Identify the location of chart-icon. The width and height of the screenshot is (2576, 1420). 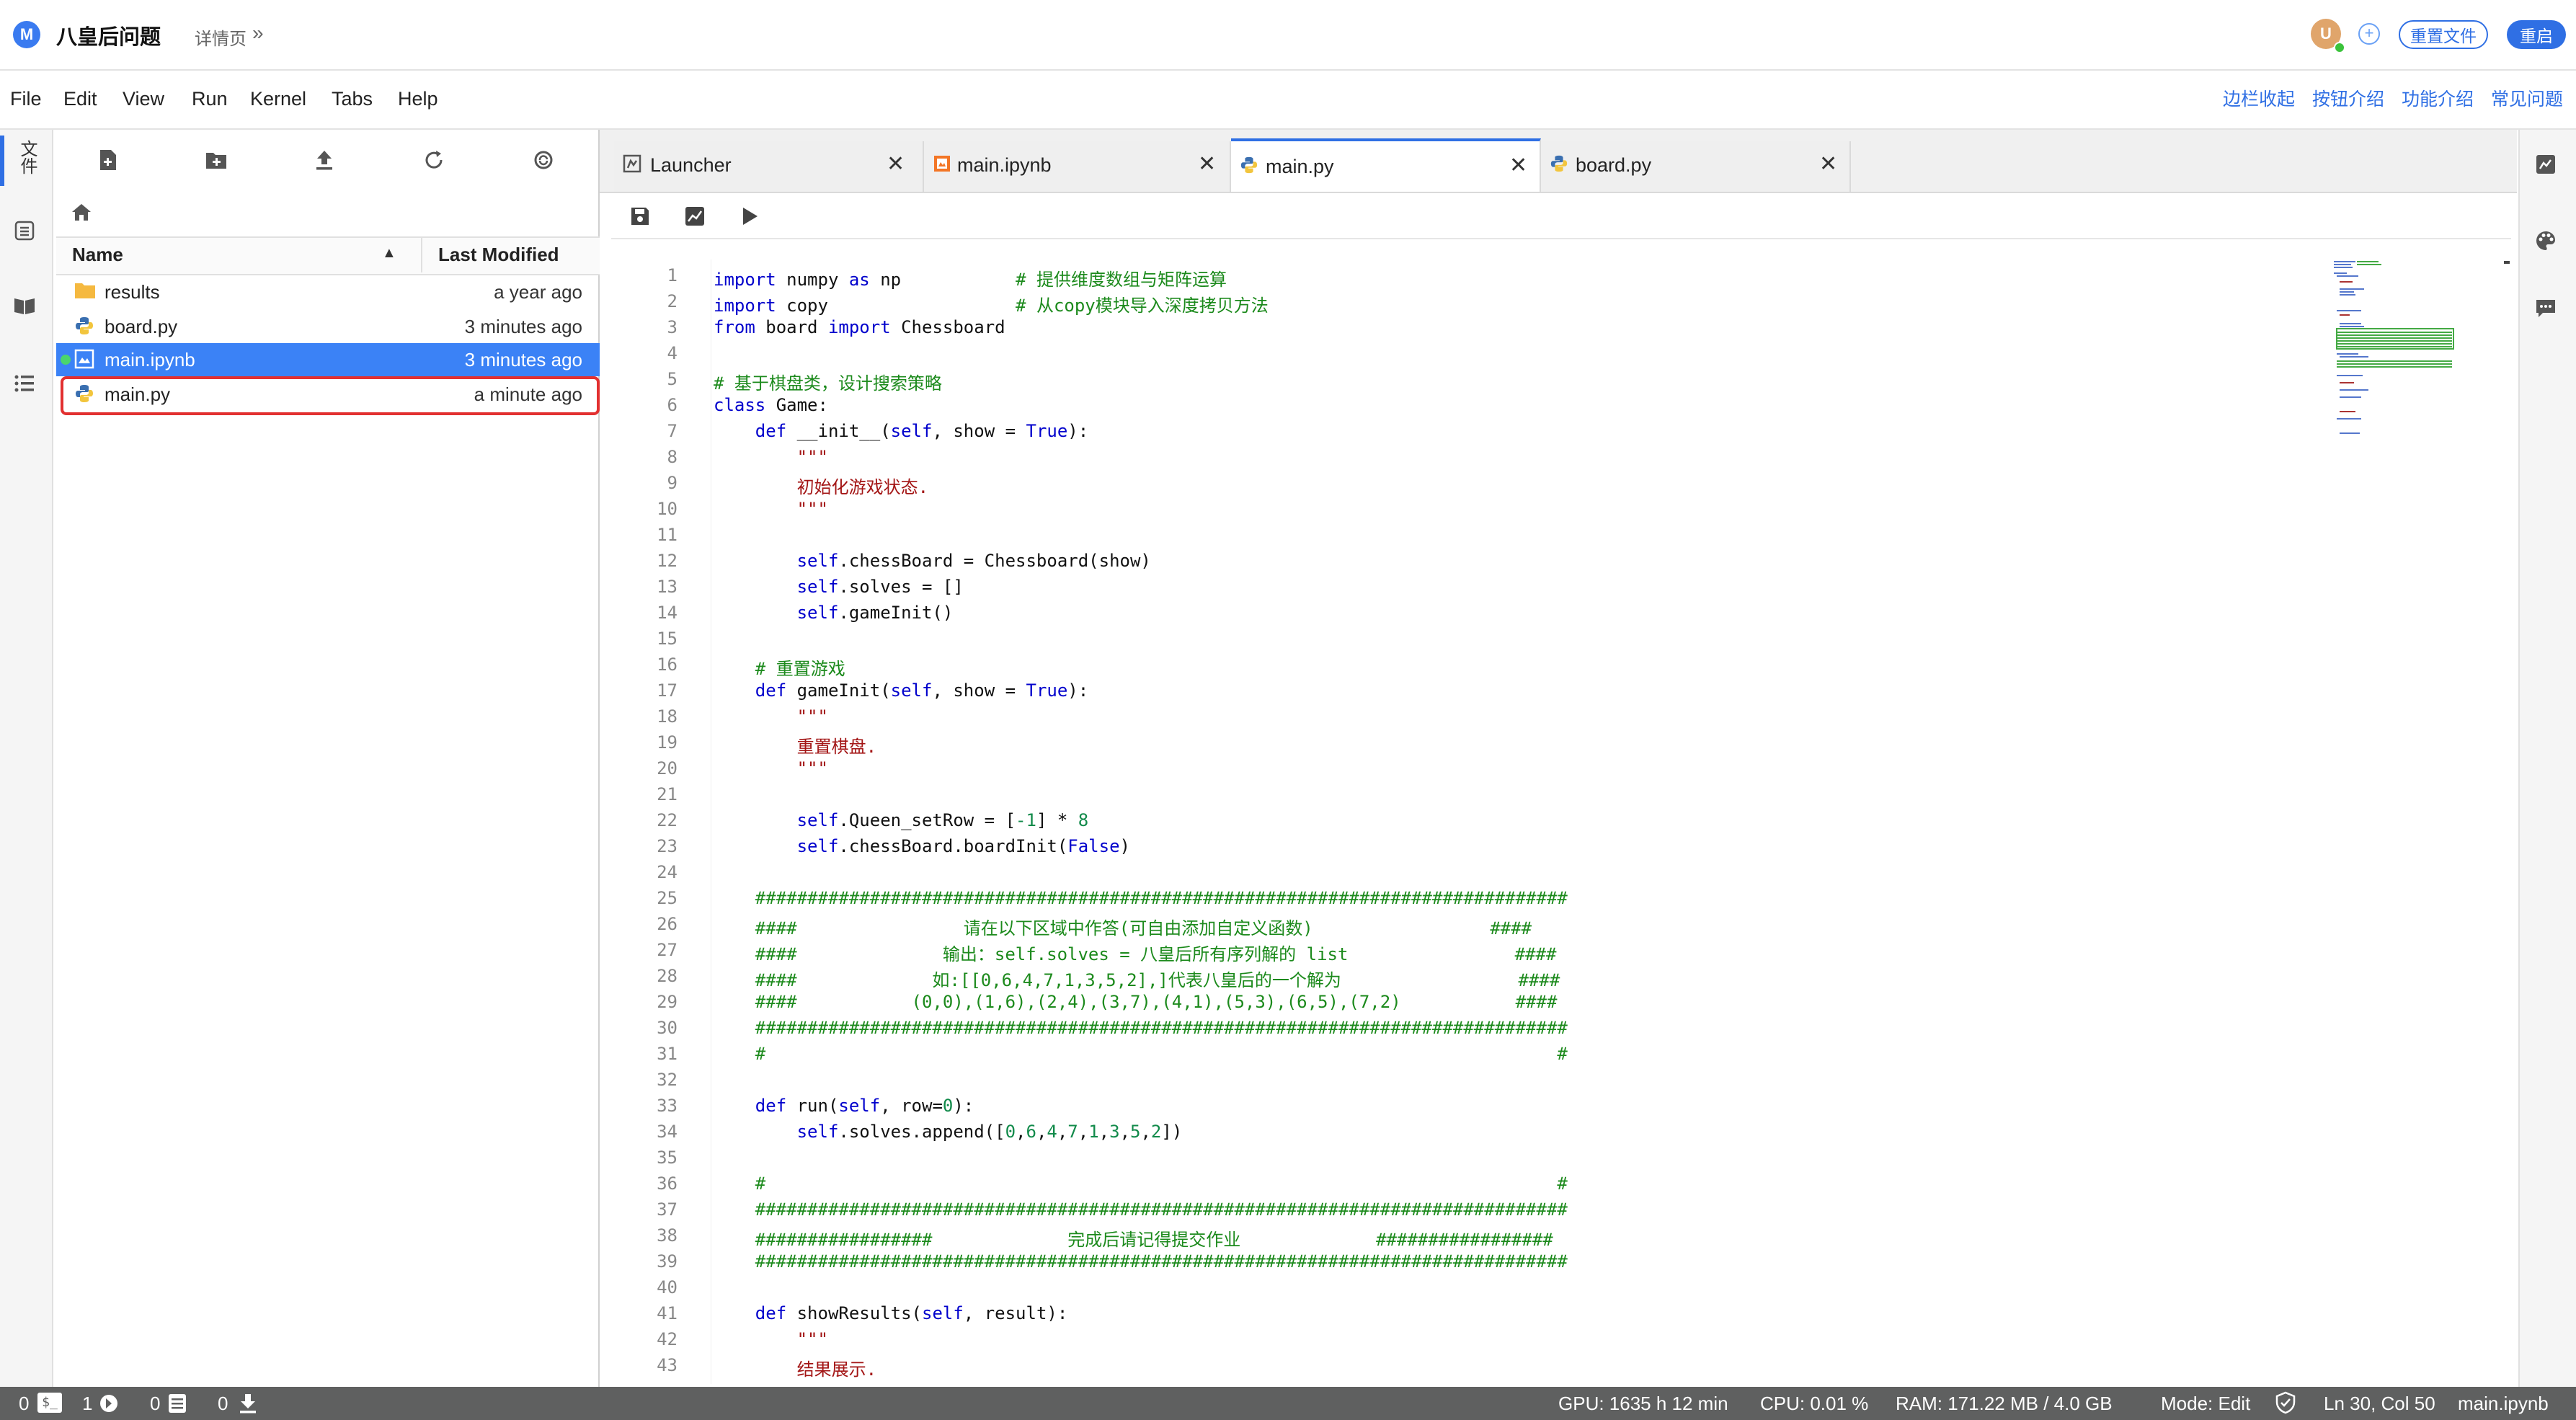
(695, 216).